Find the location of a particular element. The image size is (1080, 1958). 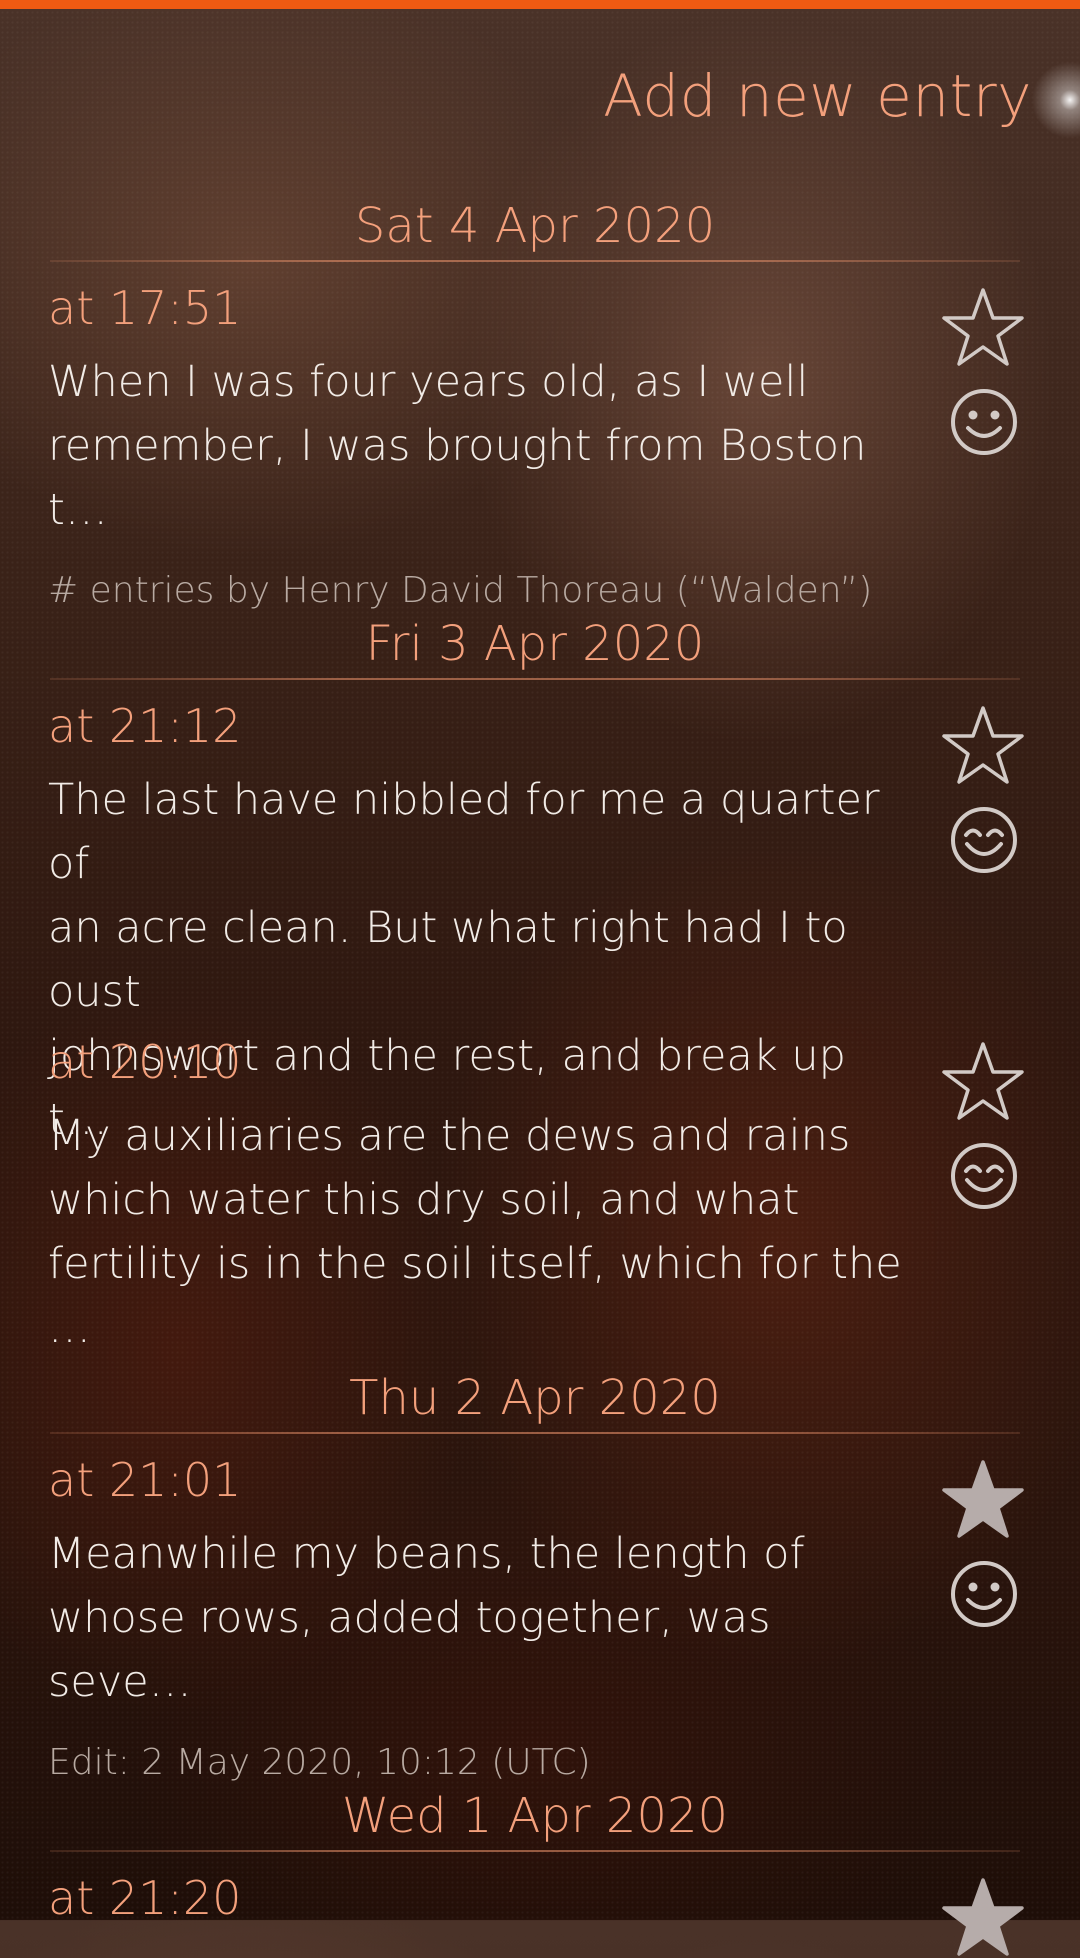

section-header: Sat 4 Apr 2020 is located at coordinates (535, 230).